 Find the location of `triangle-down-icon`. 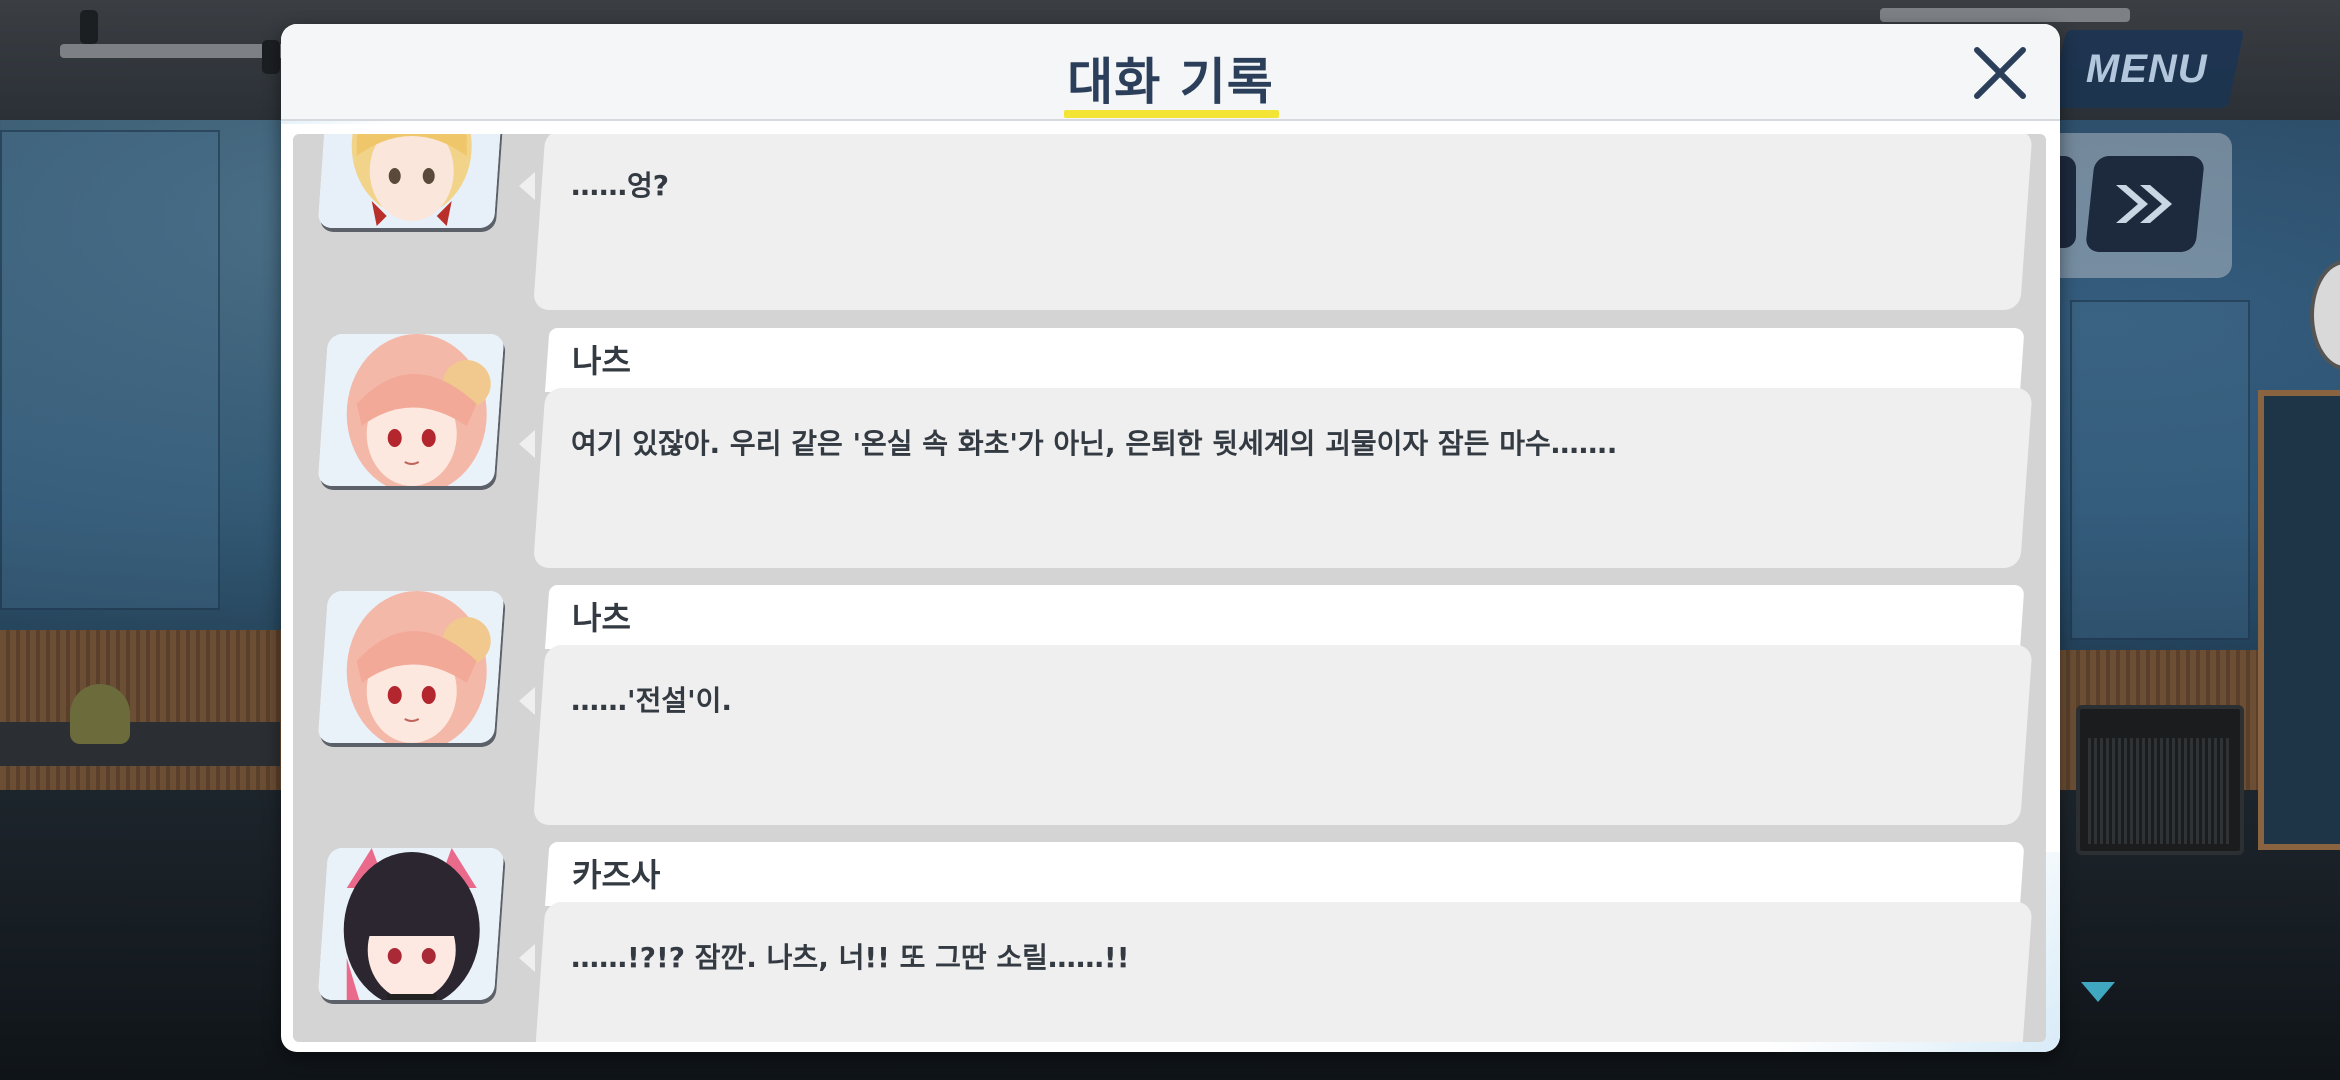

triangle-down-icon is located at coordinates (2098, 994).